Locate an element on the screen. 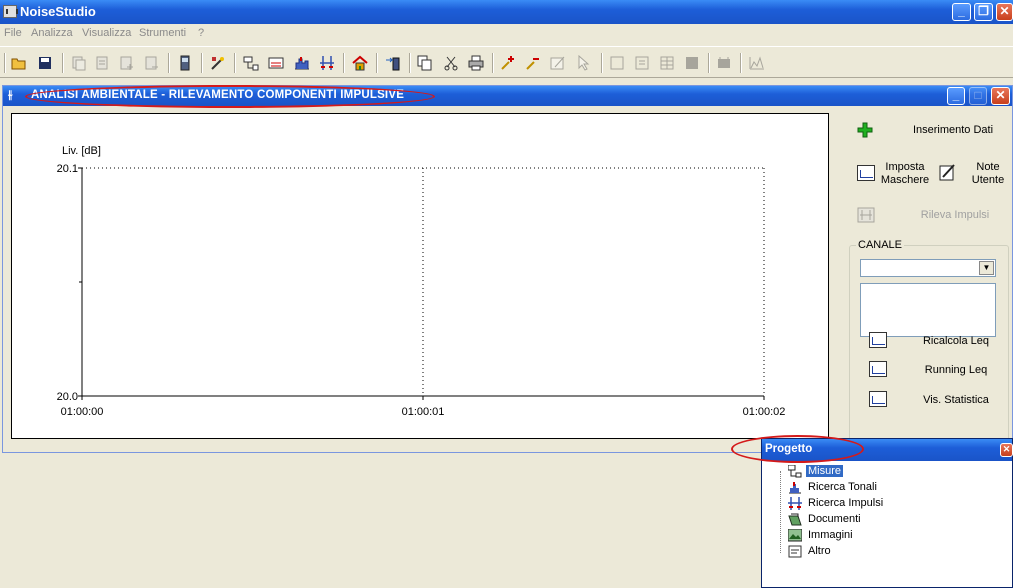  mask-icon is located at coordinates (866, 173).